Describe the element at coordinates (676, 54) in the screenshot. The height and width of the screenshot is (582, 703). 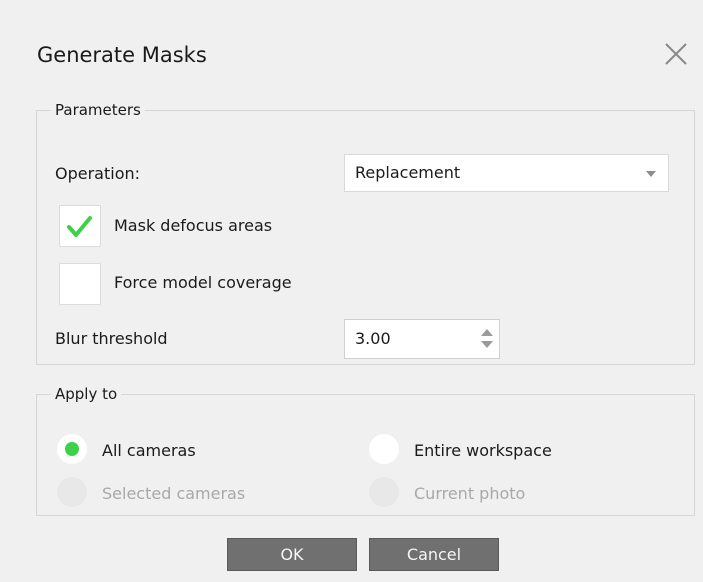
I see `close-icon` at that location.